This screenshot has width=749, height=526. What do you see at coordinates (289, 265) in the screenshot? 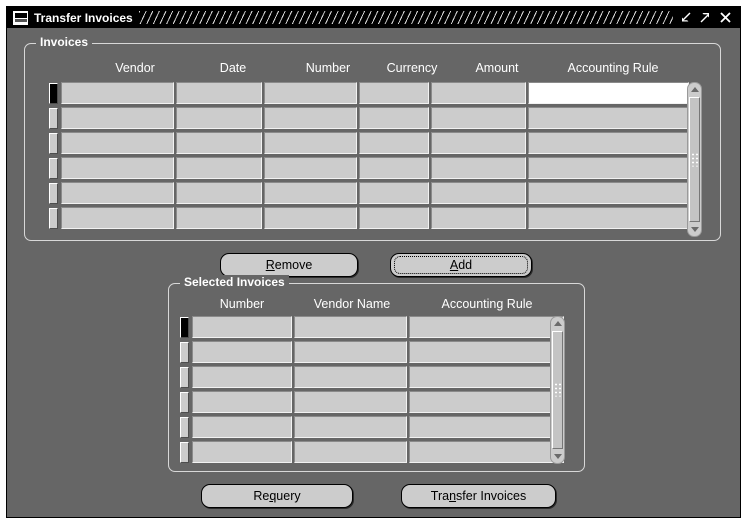
I see `remove-button: Remove` at bounding box center [289, 265].